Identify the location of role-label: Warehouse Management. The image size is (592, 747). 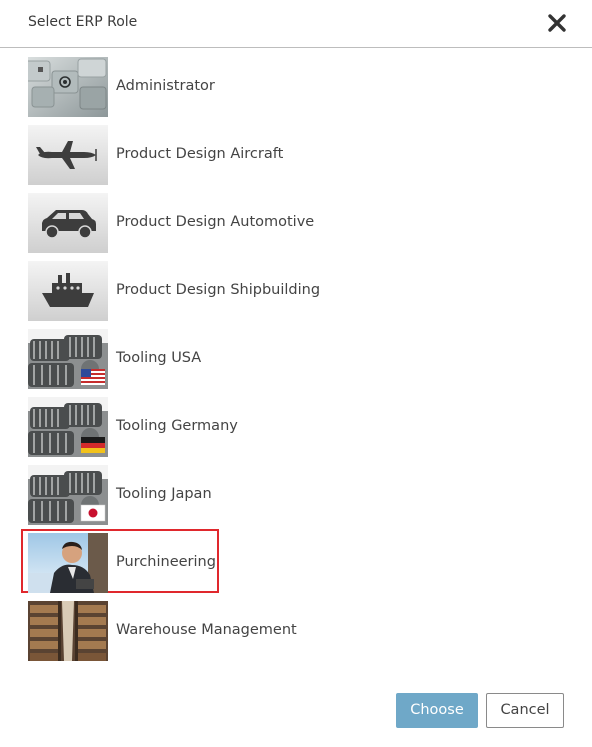
(206, 630).